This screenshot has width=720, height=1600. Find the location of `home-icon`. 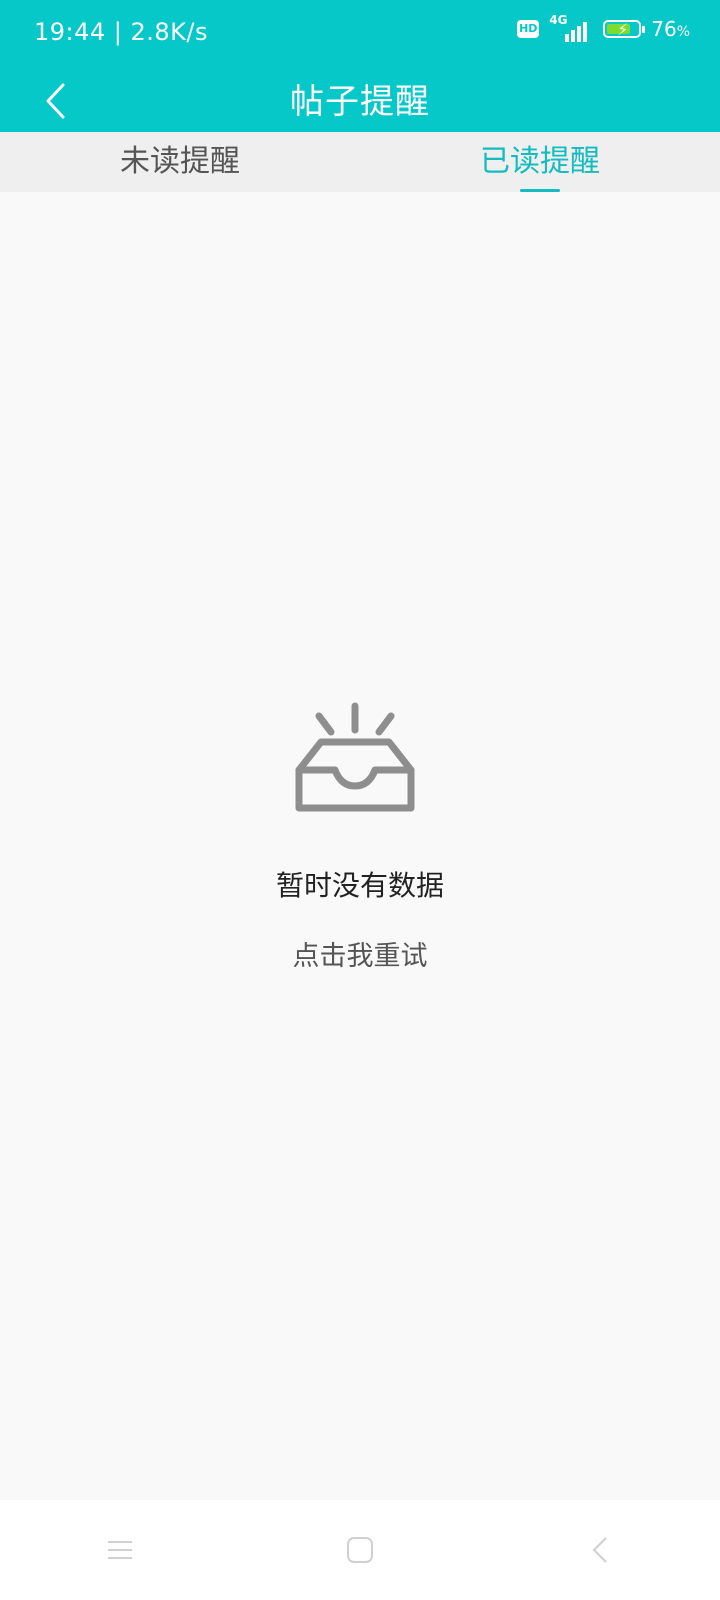

home-icon is located at coordinates (360, 1550).